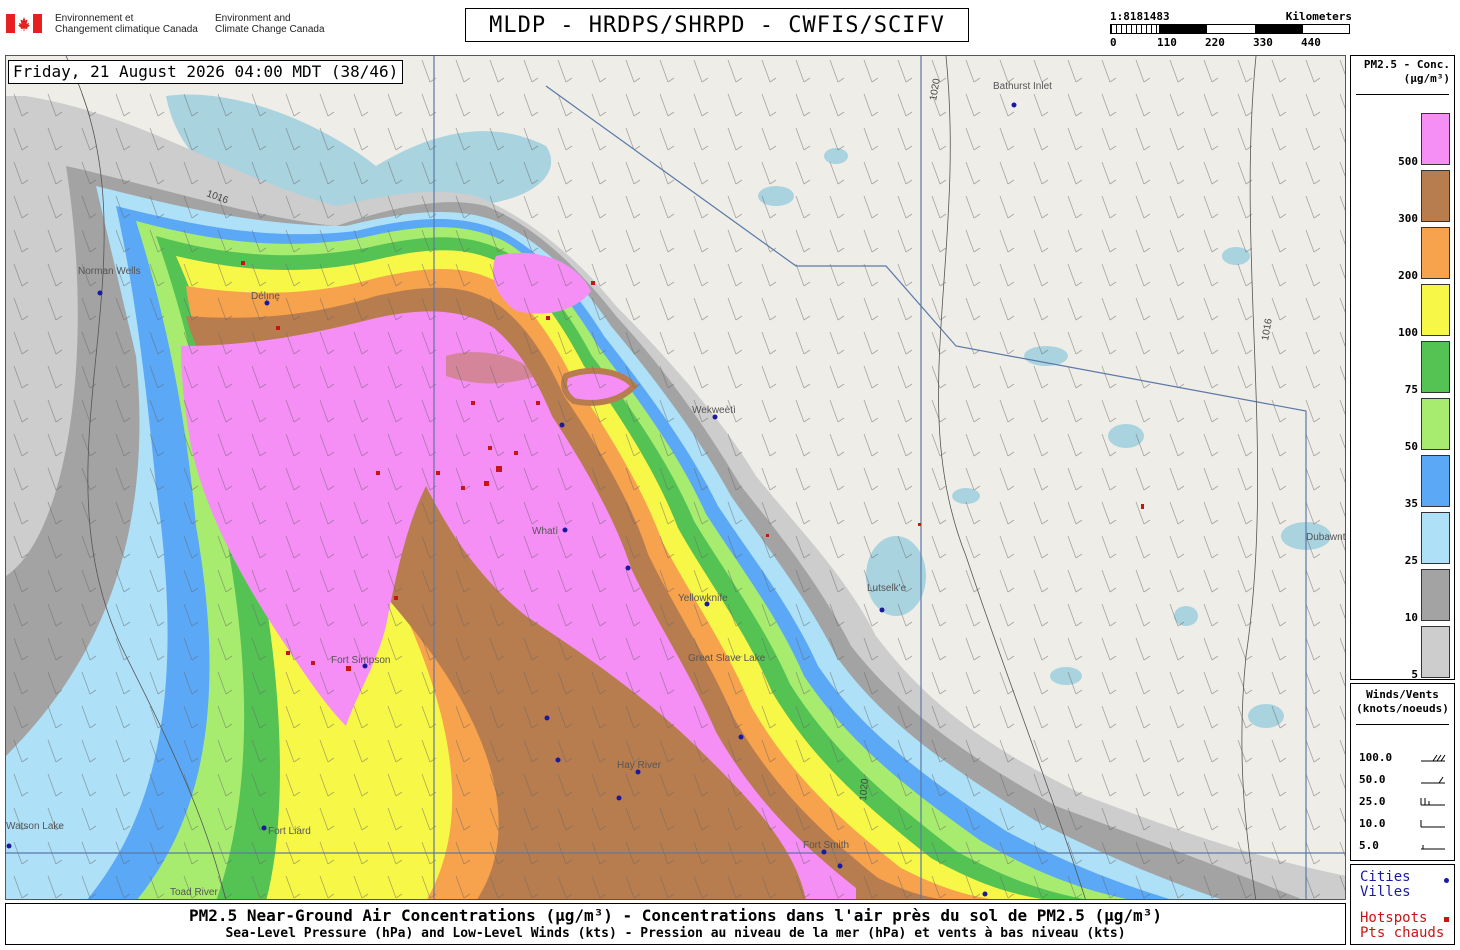 This screenshot has width=1460, height=950. What do you see at coordinates (109, 271) in the screenshot?
I see `place-label: Norman Wells` at bounding box center [109, 271].